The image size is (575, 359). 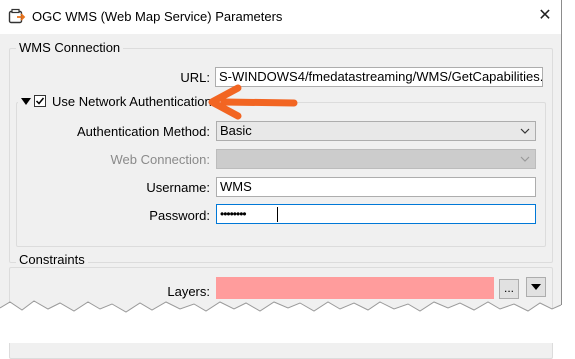 I want to click on authentication-method-value: Basic, so click(x=236, y=130).